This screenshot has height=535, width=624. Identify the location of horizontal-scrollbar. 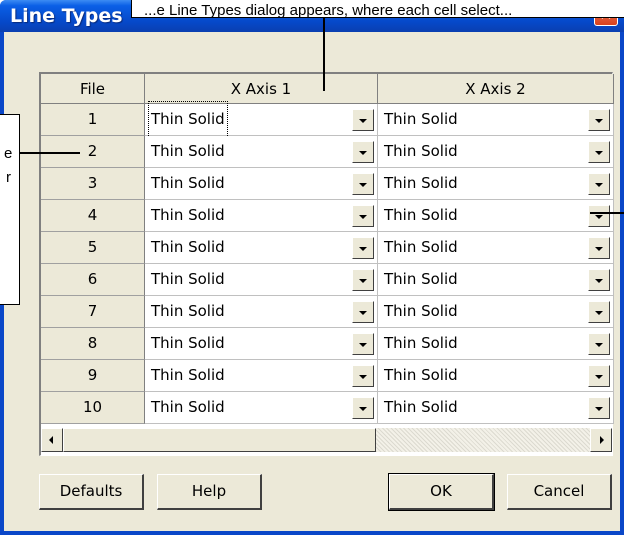
(326, 440).